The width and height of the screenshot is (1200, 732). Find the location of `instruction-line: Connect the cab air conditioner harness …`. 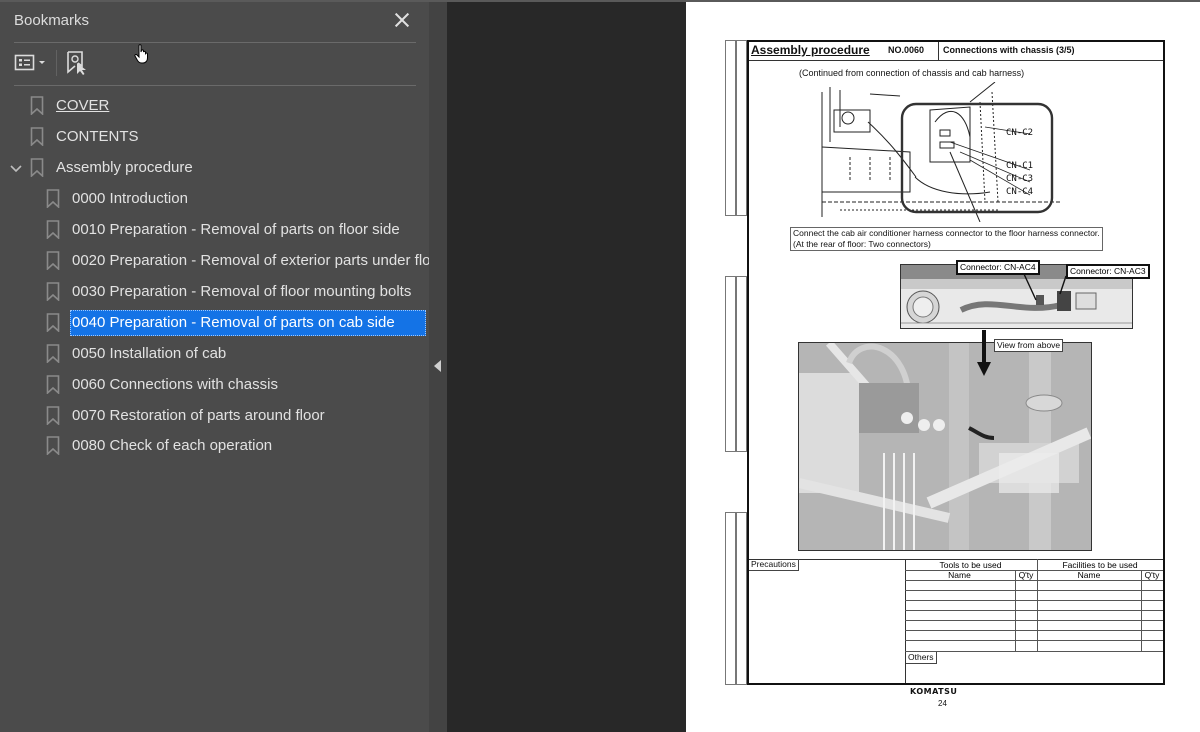

instruction-line: Connect the cab air conditioner harness … is located at coordinates (946, 233).